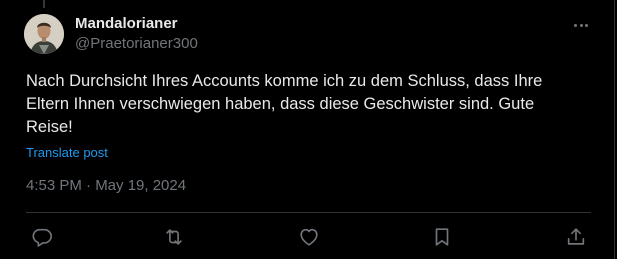  What do you see at coordinates (106, 185) in the screenshot?
I see `post-timestamp: 4:53 PM · May 19, 2024` at bounding box center [106, 185].